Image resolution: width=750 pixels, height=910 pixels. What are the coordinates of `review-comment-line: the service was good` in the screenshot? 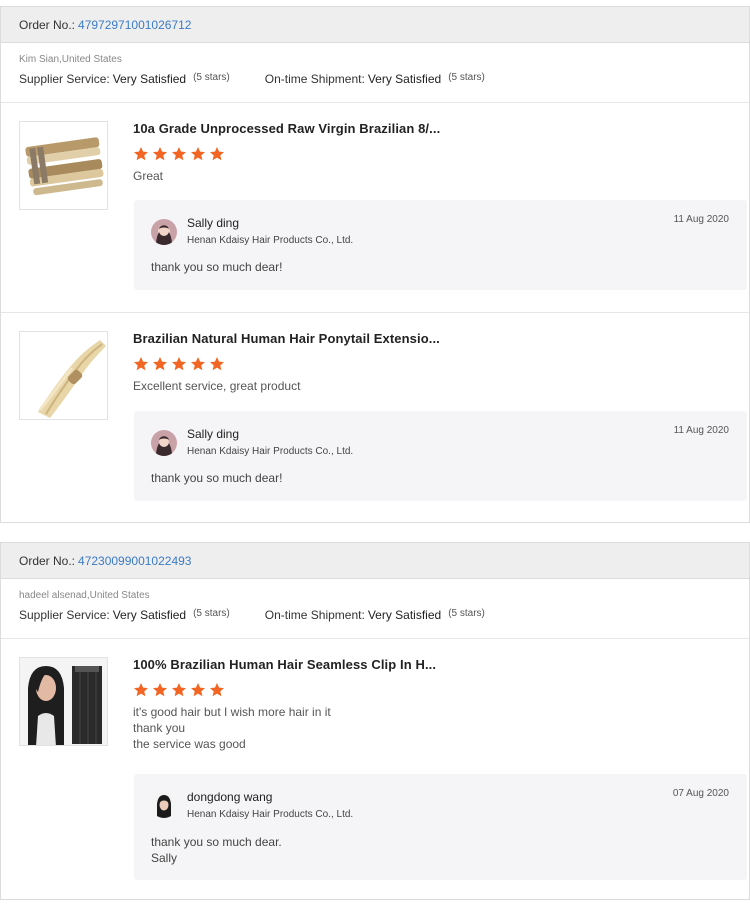 It's located at (189, 744).